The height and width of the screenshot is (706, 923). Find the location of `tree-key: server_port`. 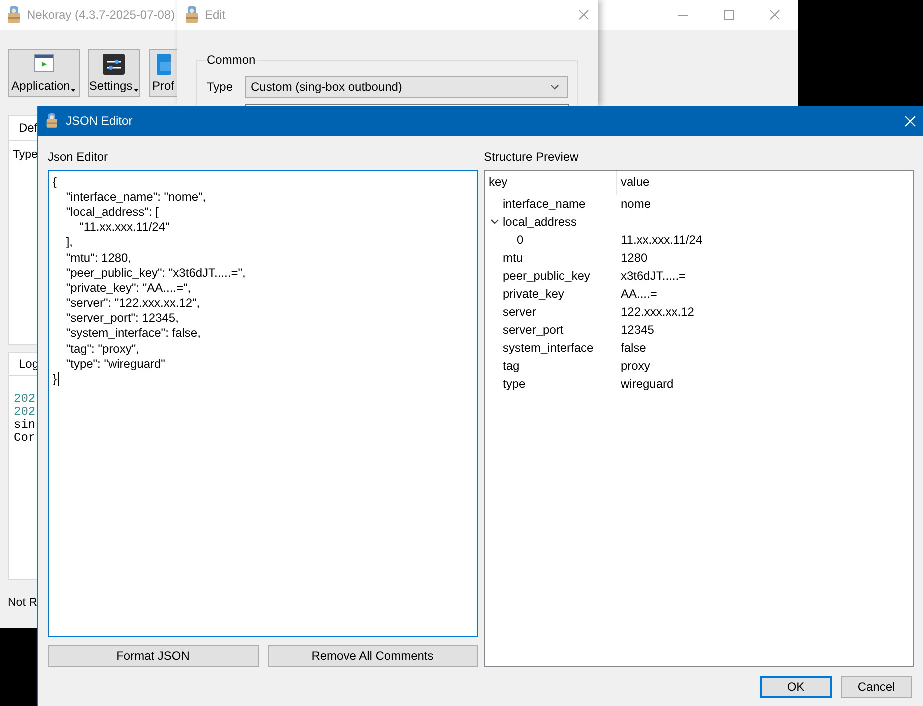

tree-key: server_port is located at coordinates (533, 330).